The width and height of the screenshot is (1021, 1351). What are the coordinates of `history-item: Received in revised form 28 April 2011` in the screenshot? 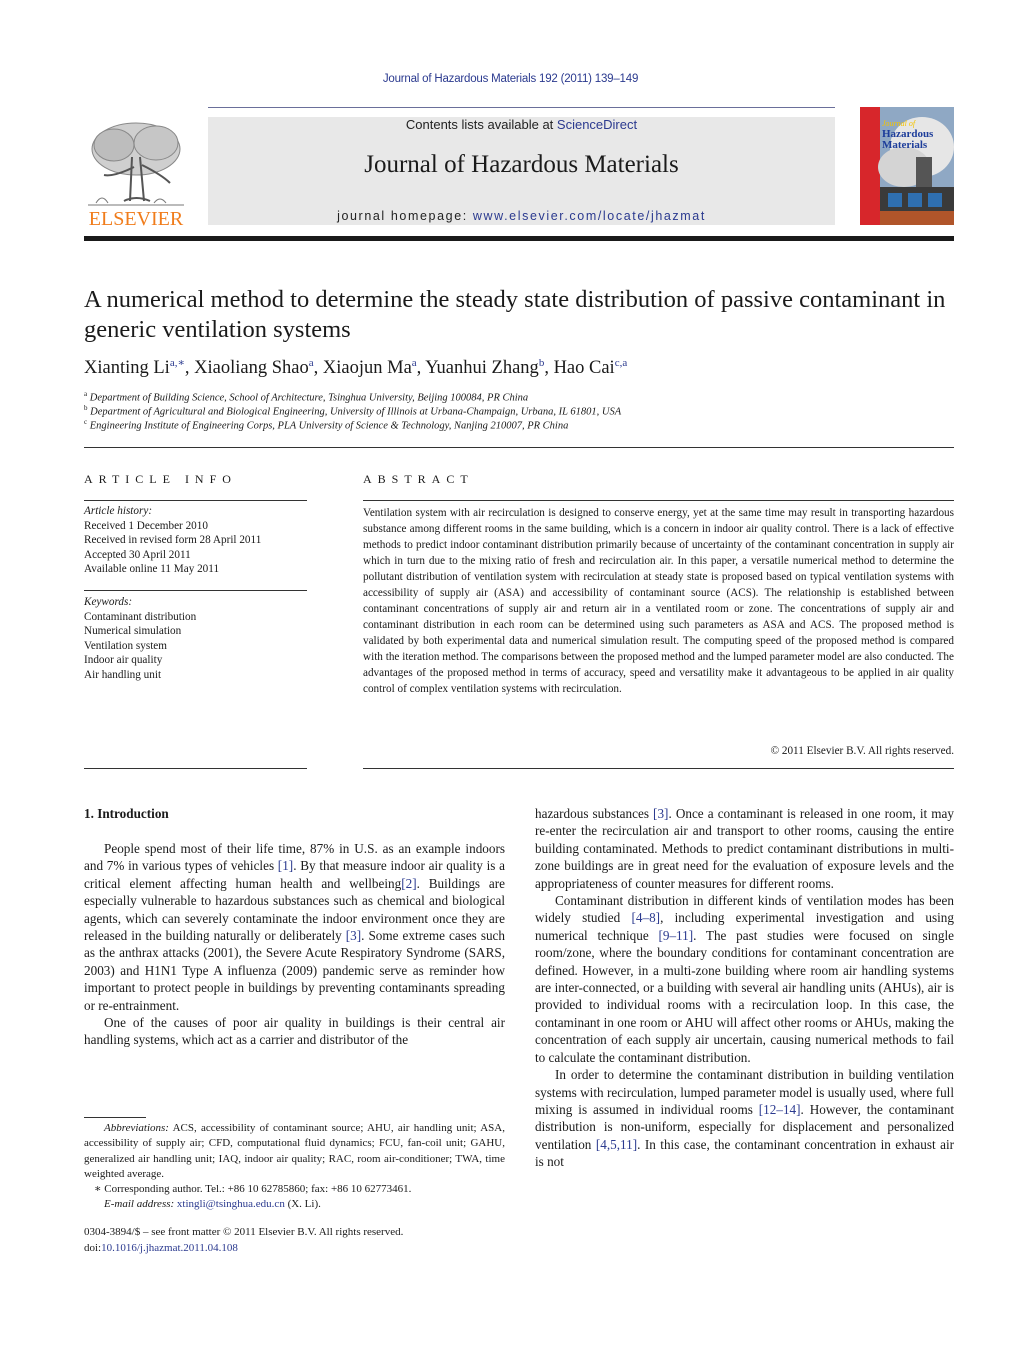 It's located at (173, 540).